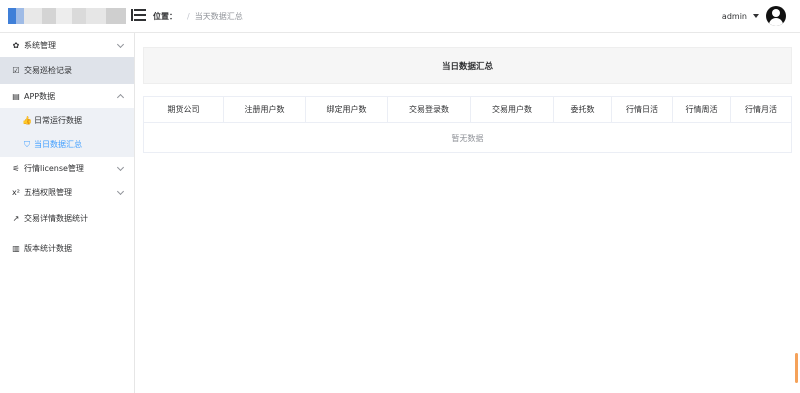  Describe the element at coordinates (776, 16) in the screenshot. I see `avatar` at that location.